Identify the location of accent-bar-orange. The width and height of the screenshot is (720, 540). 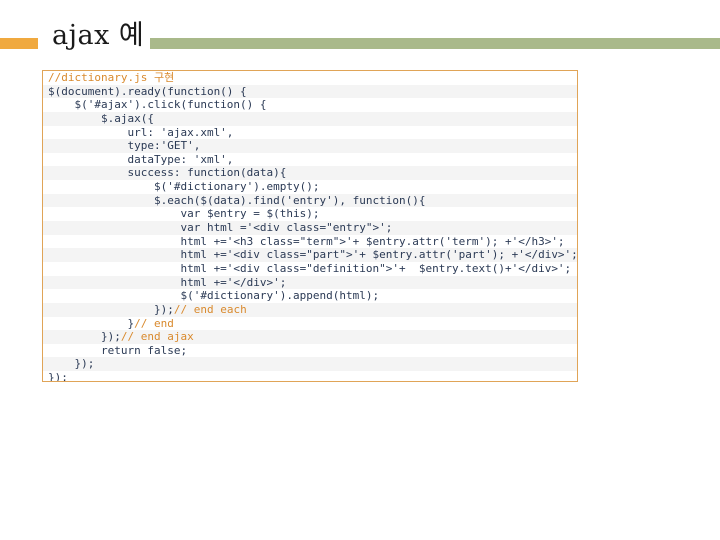
(19, 43).